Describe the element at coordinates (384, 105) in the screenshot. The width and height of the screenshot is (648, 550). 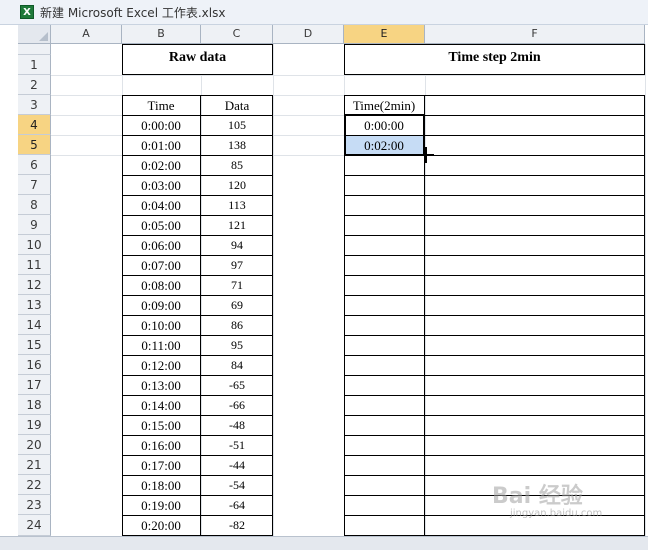
I see `time-step-header: Time(2min)` at that location.